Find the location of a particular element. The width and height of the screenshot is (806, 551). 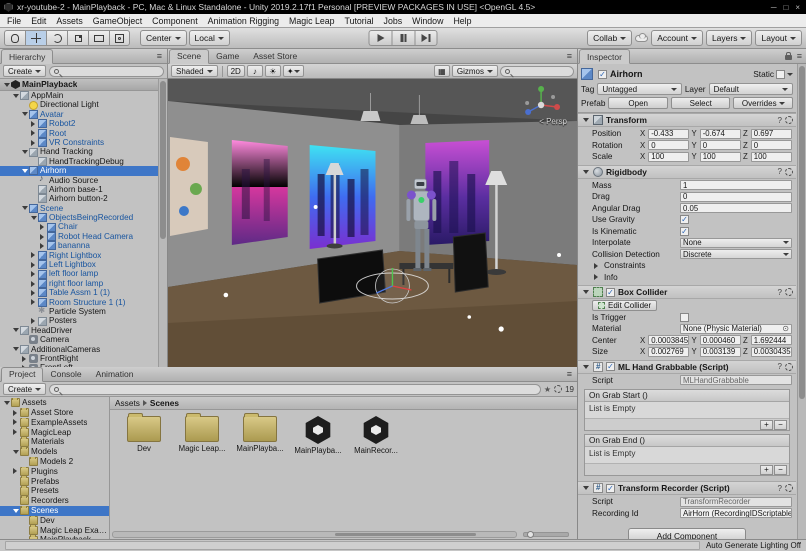

center-z-field: 1.692444 is located at coordinates (771, 340).